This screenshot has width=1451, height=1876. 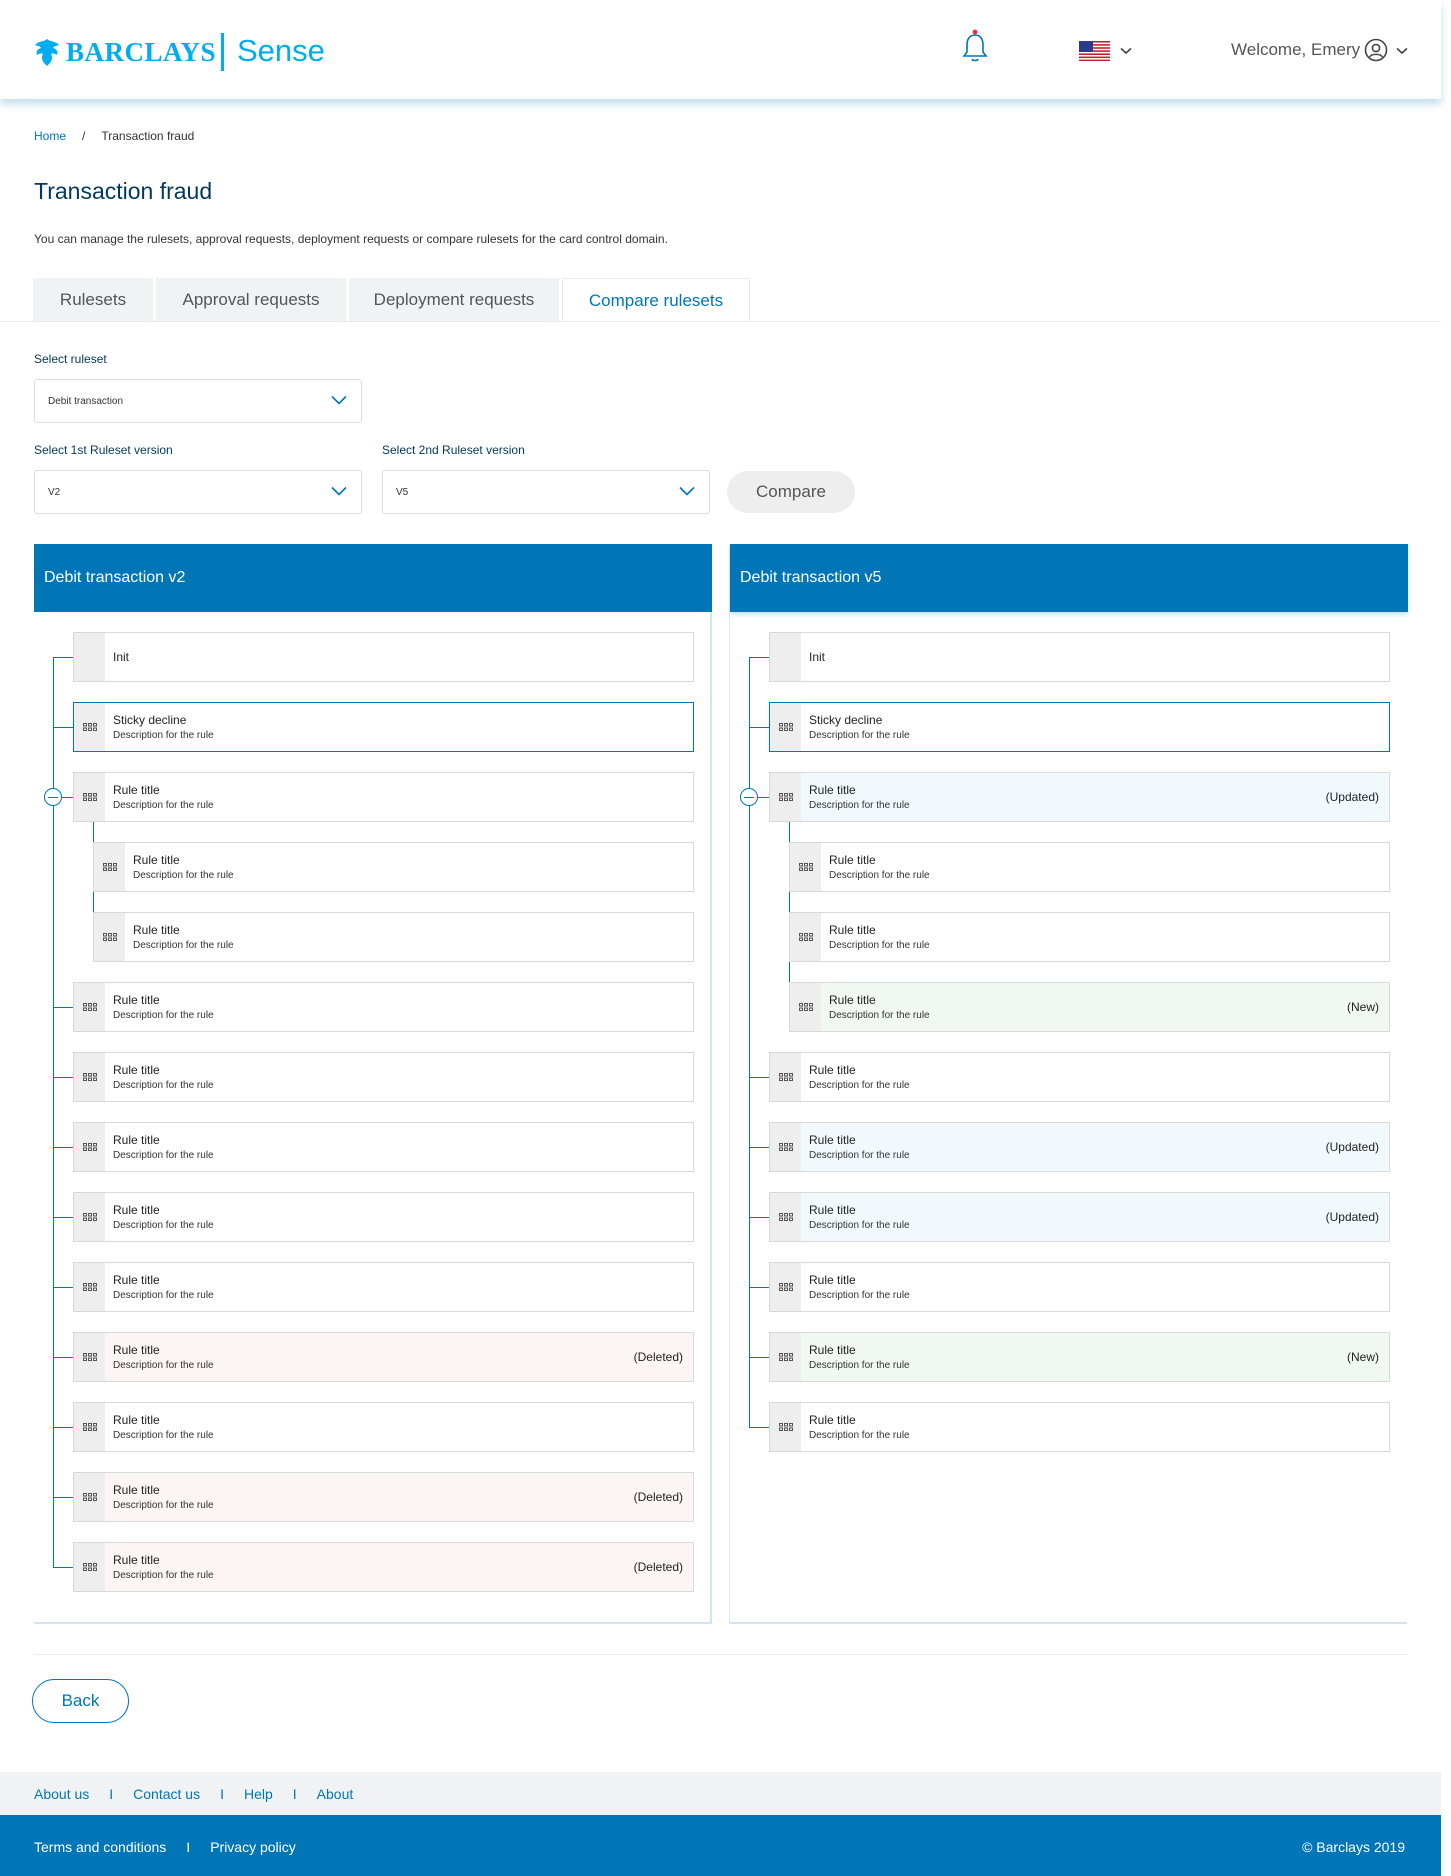 What do you see at coordinates (1094, 51) in the screenshot?
I see `us-flag-icon` at bounding box center [1094, 51].